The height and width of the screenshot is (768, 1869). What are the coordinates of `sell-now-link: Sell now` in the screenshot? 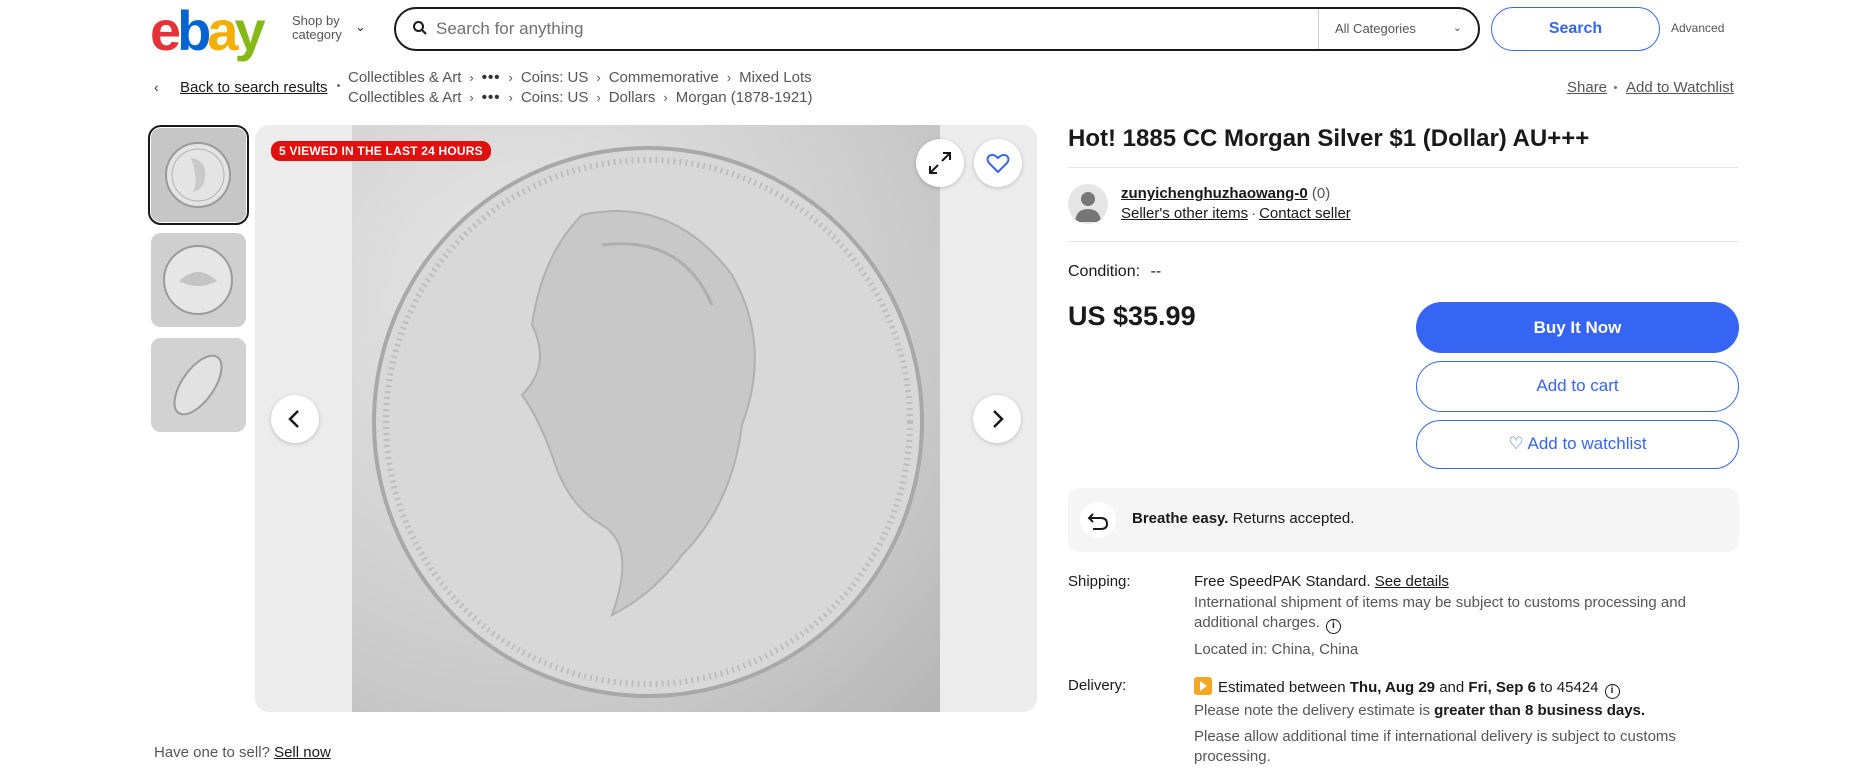 It's located at (302, 752).